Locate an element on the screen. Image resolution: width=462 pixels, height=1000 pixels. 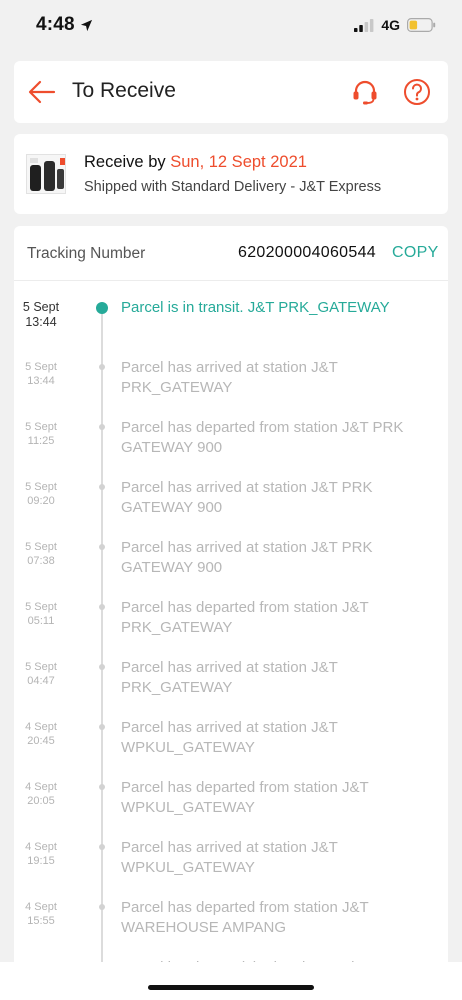
help-circle-icon is located at coordinates (417, 92).